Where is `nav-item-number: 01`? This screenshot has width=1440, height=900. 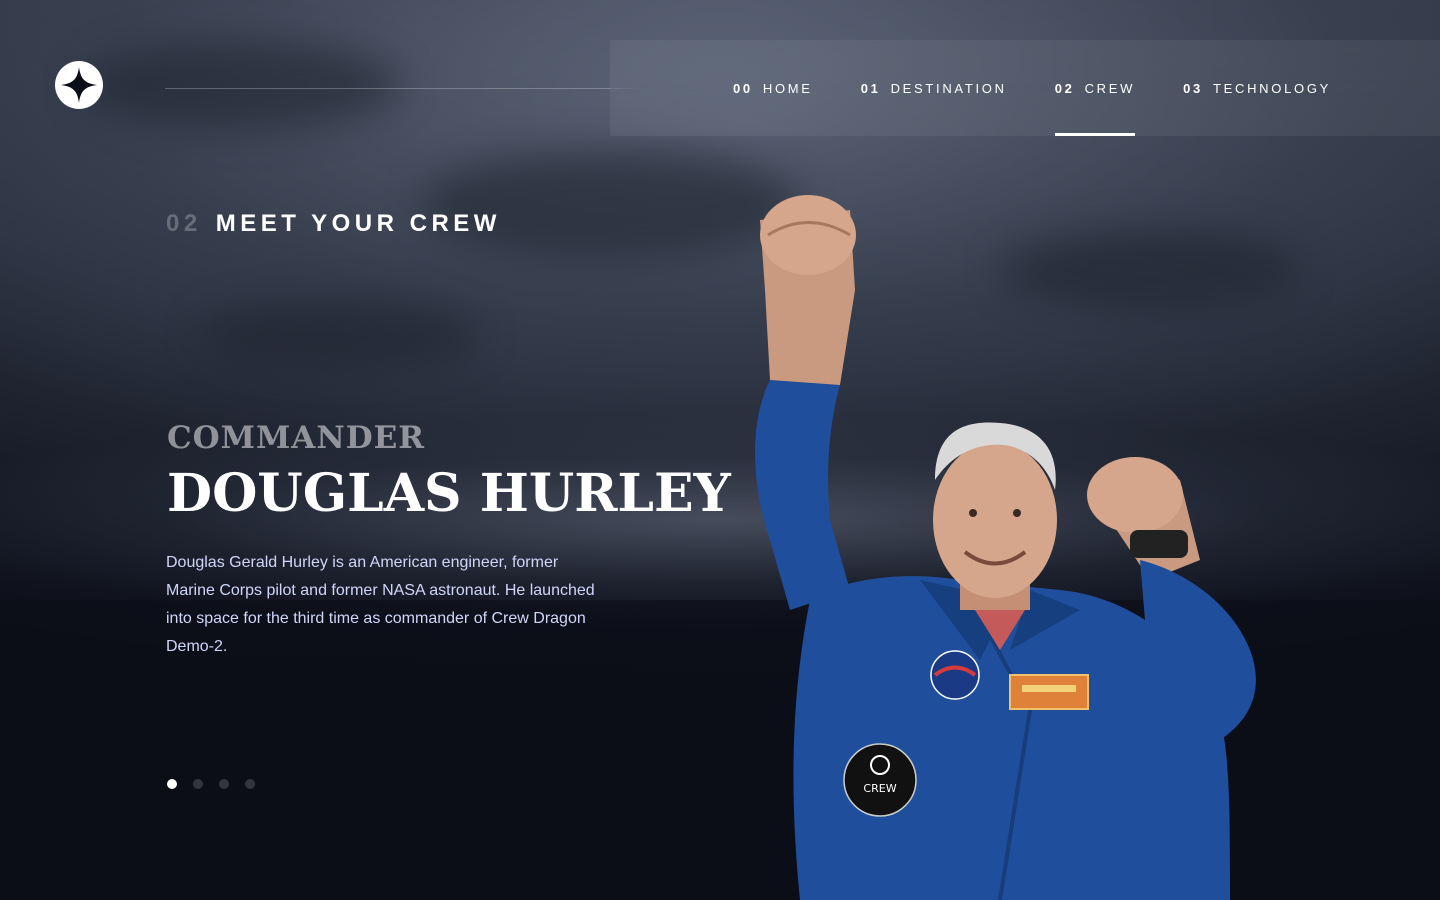 nav-item-number: 01 is located at coordinates (870, 88).